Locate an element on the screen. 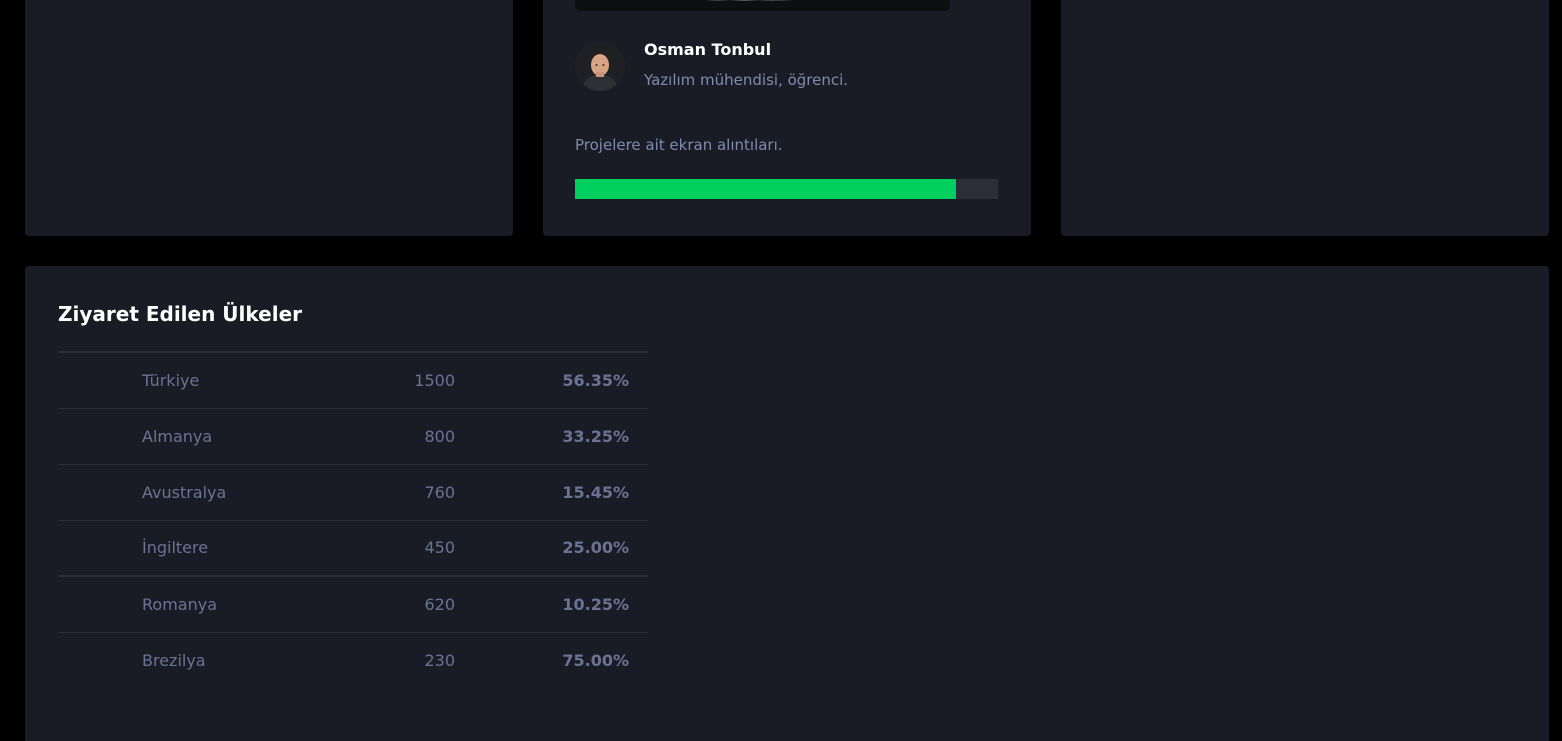 This screenshot has width=1562, height=741. country-name: İngiltere is located at coordinates (175, 548).